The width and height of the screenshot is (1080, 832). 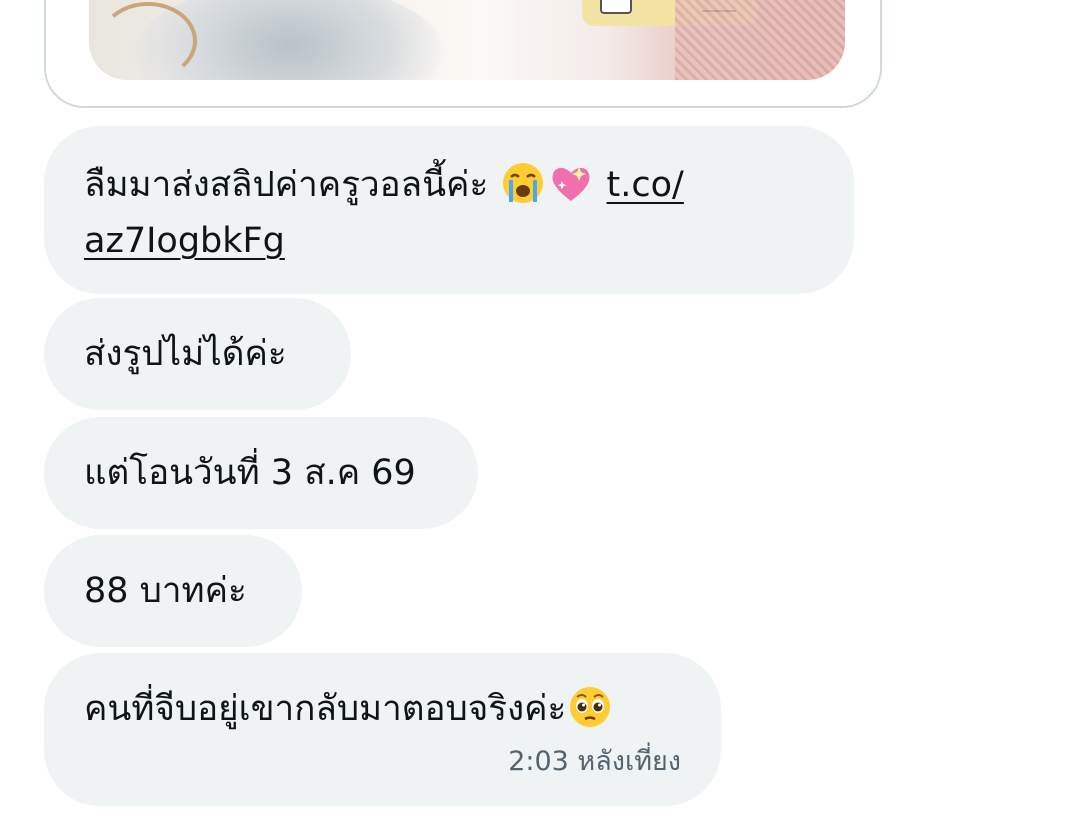 I want to click on message-timestamp: 2:03 หลังเที่ยง, so click(x=594, y=761).